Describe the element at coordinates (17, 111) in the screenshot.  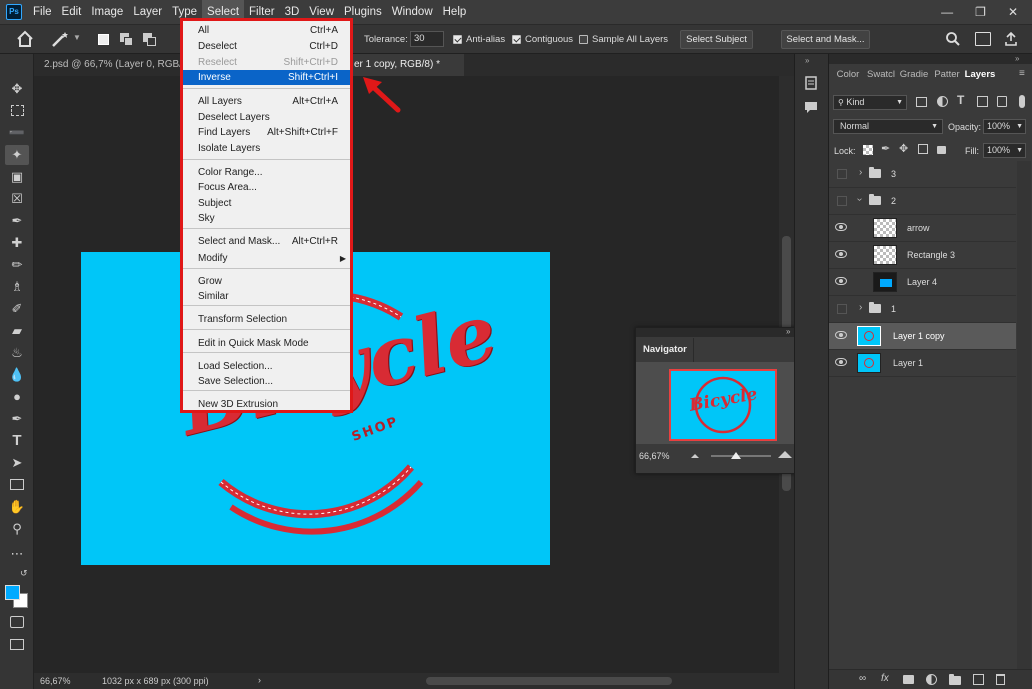
I see `marquee-tool-icon` at that location.